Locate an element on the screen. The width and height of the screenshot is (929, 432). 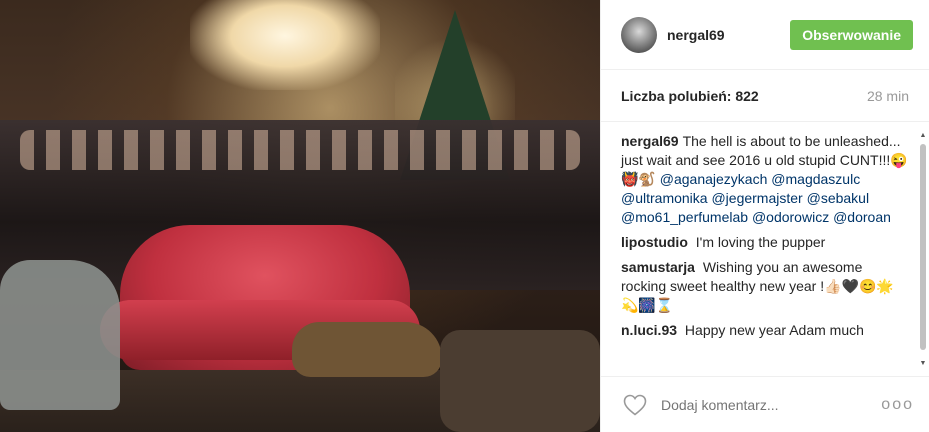
scroll-up-icon: ▲ is located at coordinates (923, 136).